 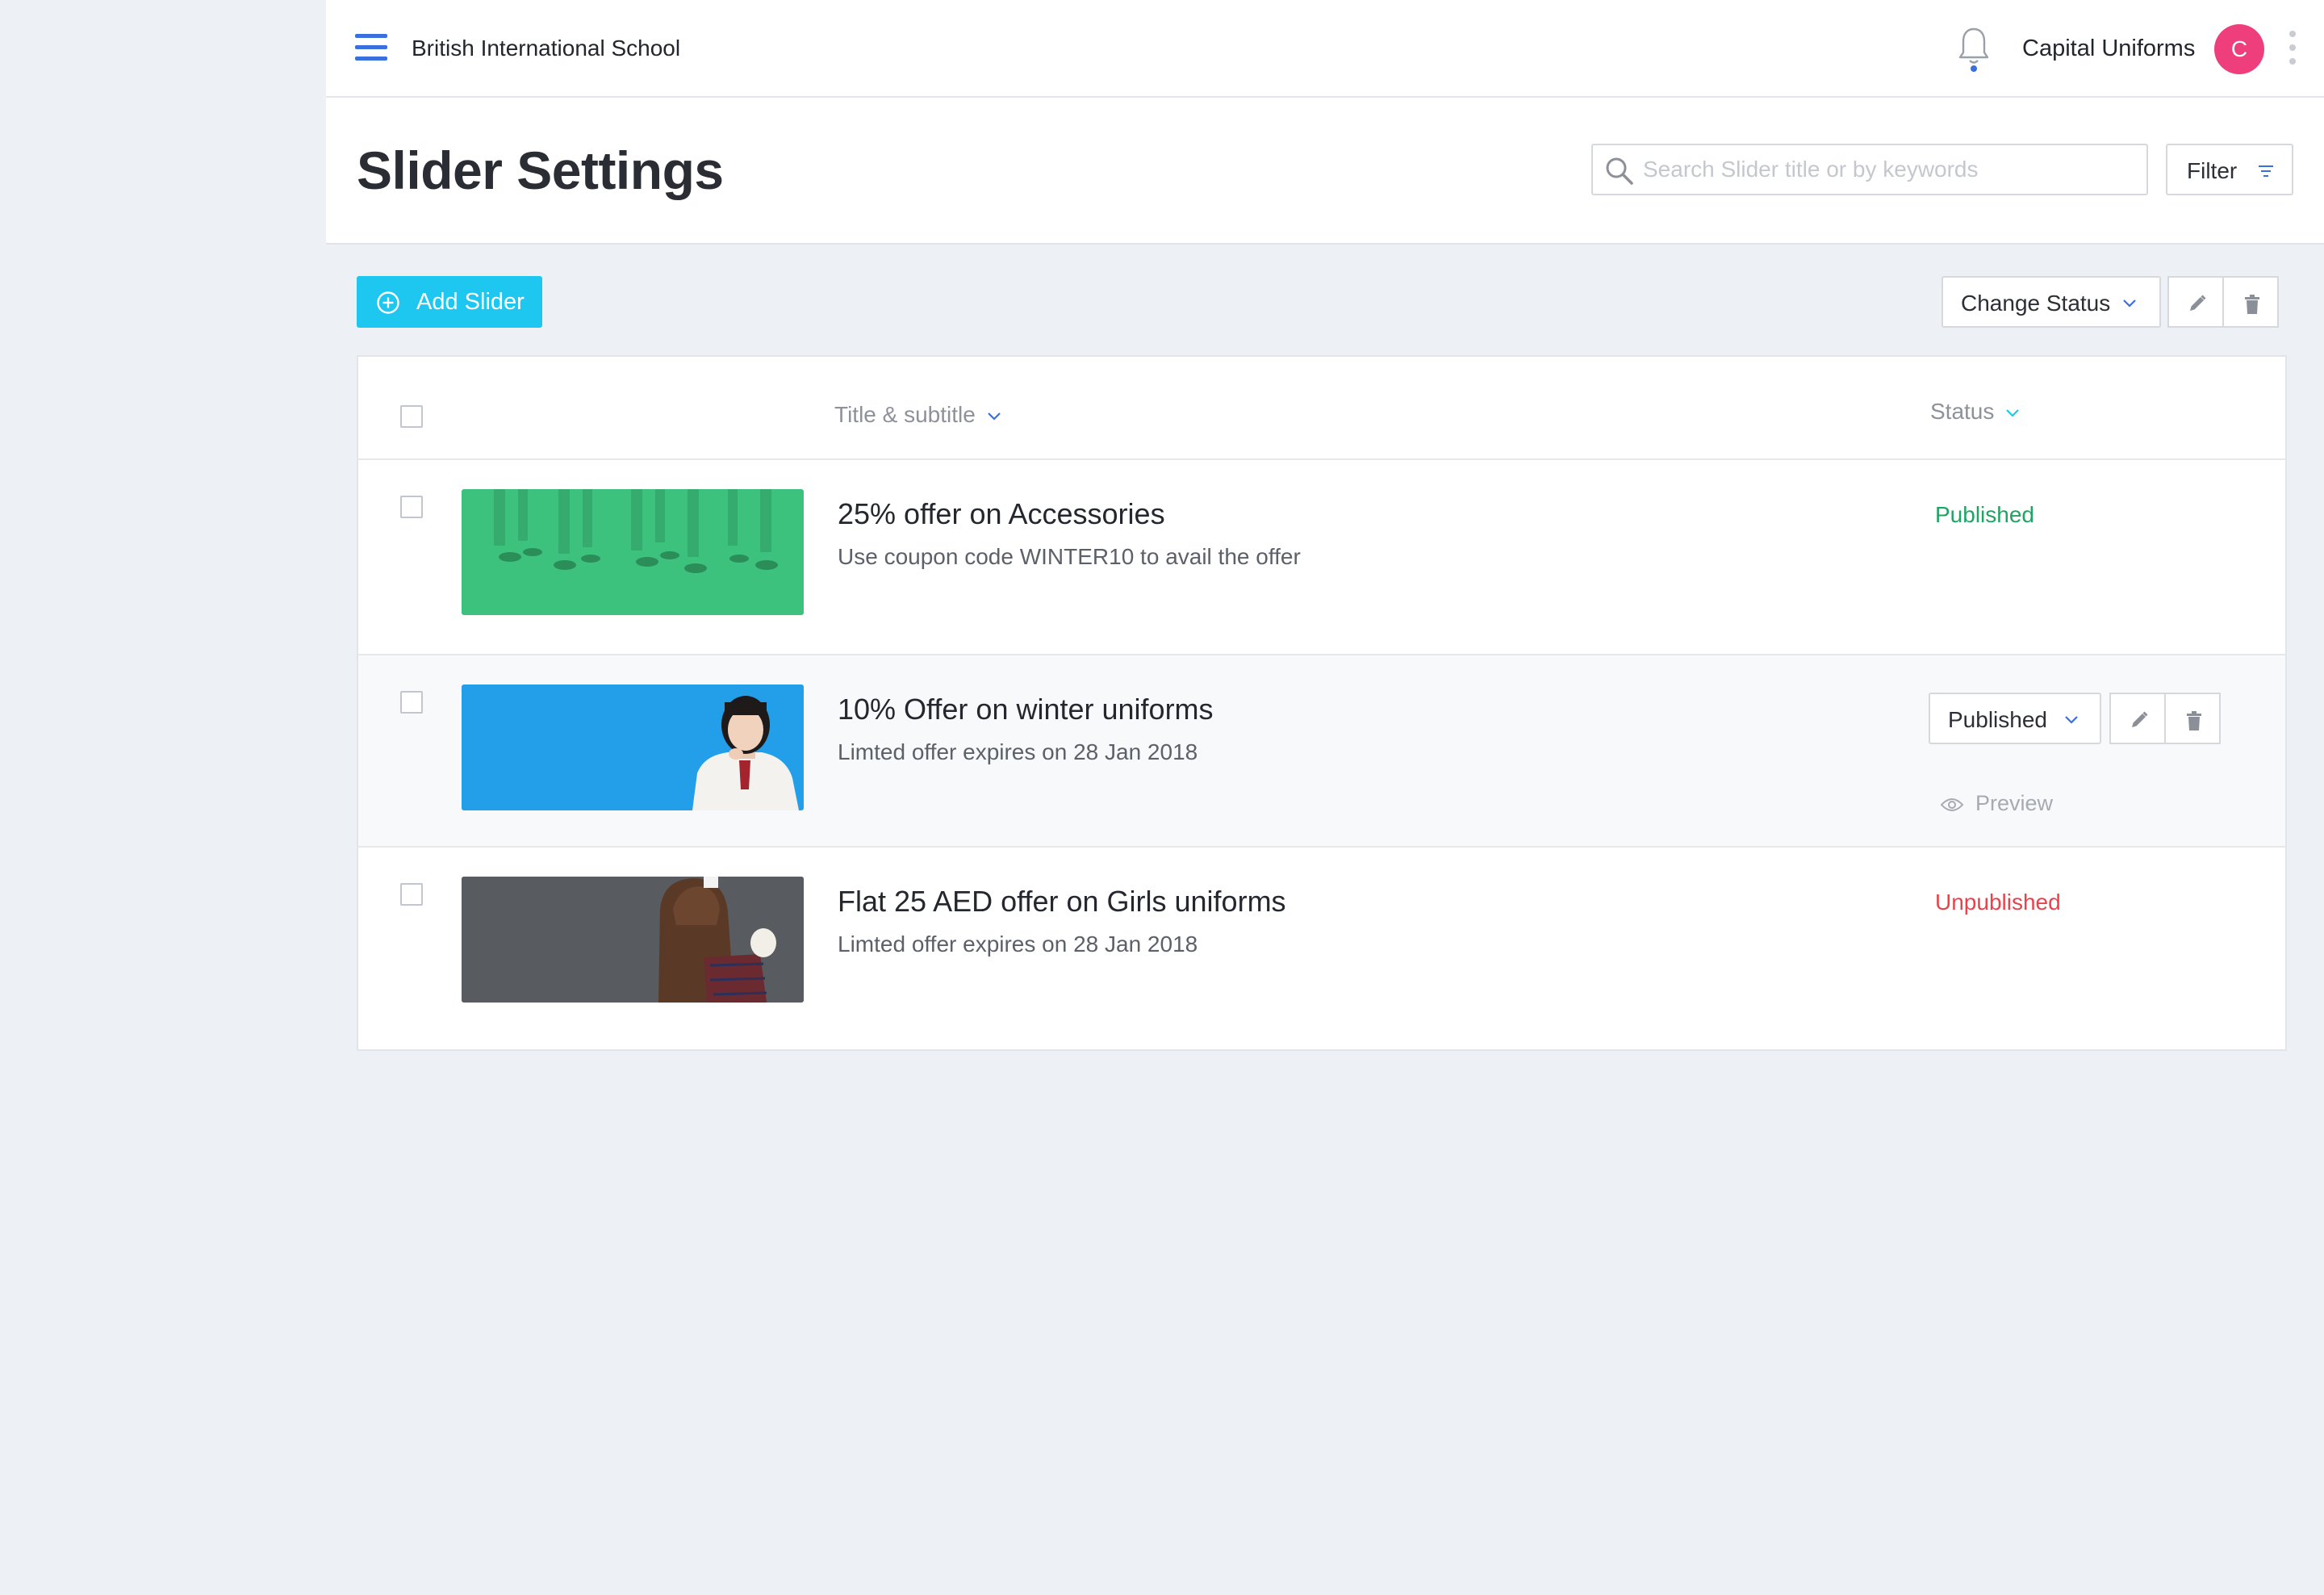 I want to click on filter-label: Filter, so click(x=2212, y=170).